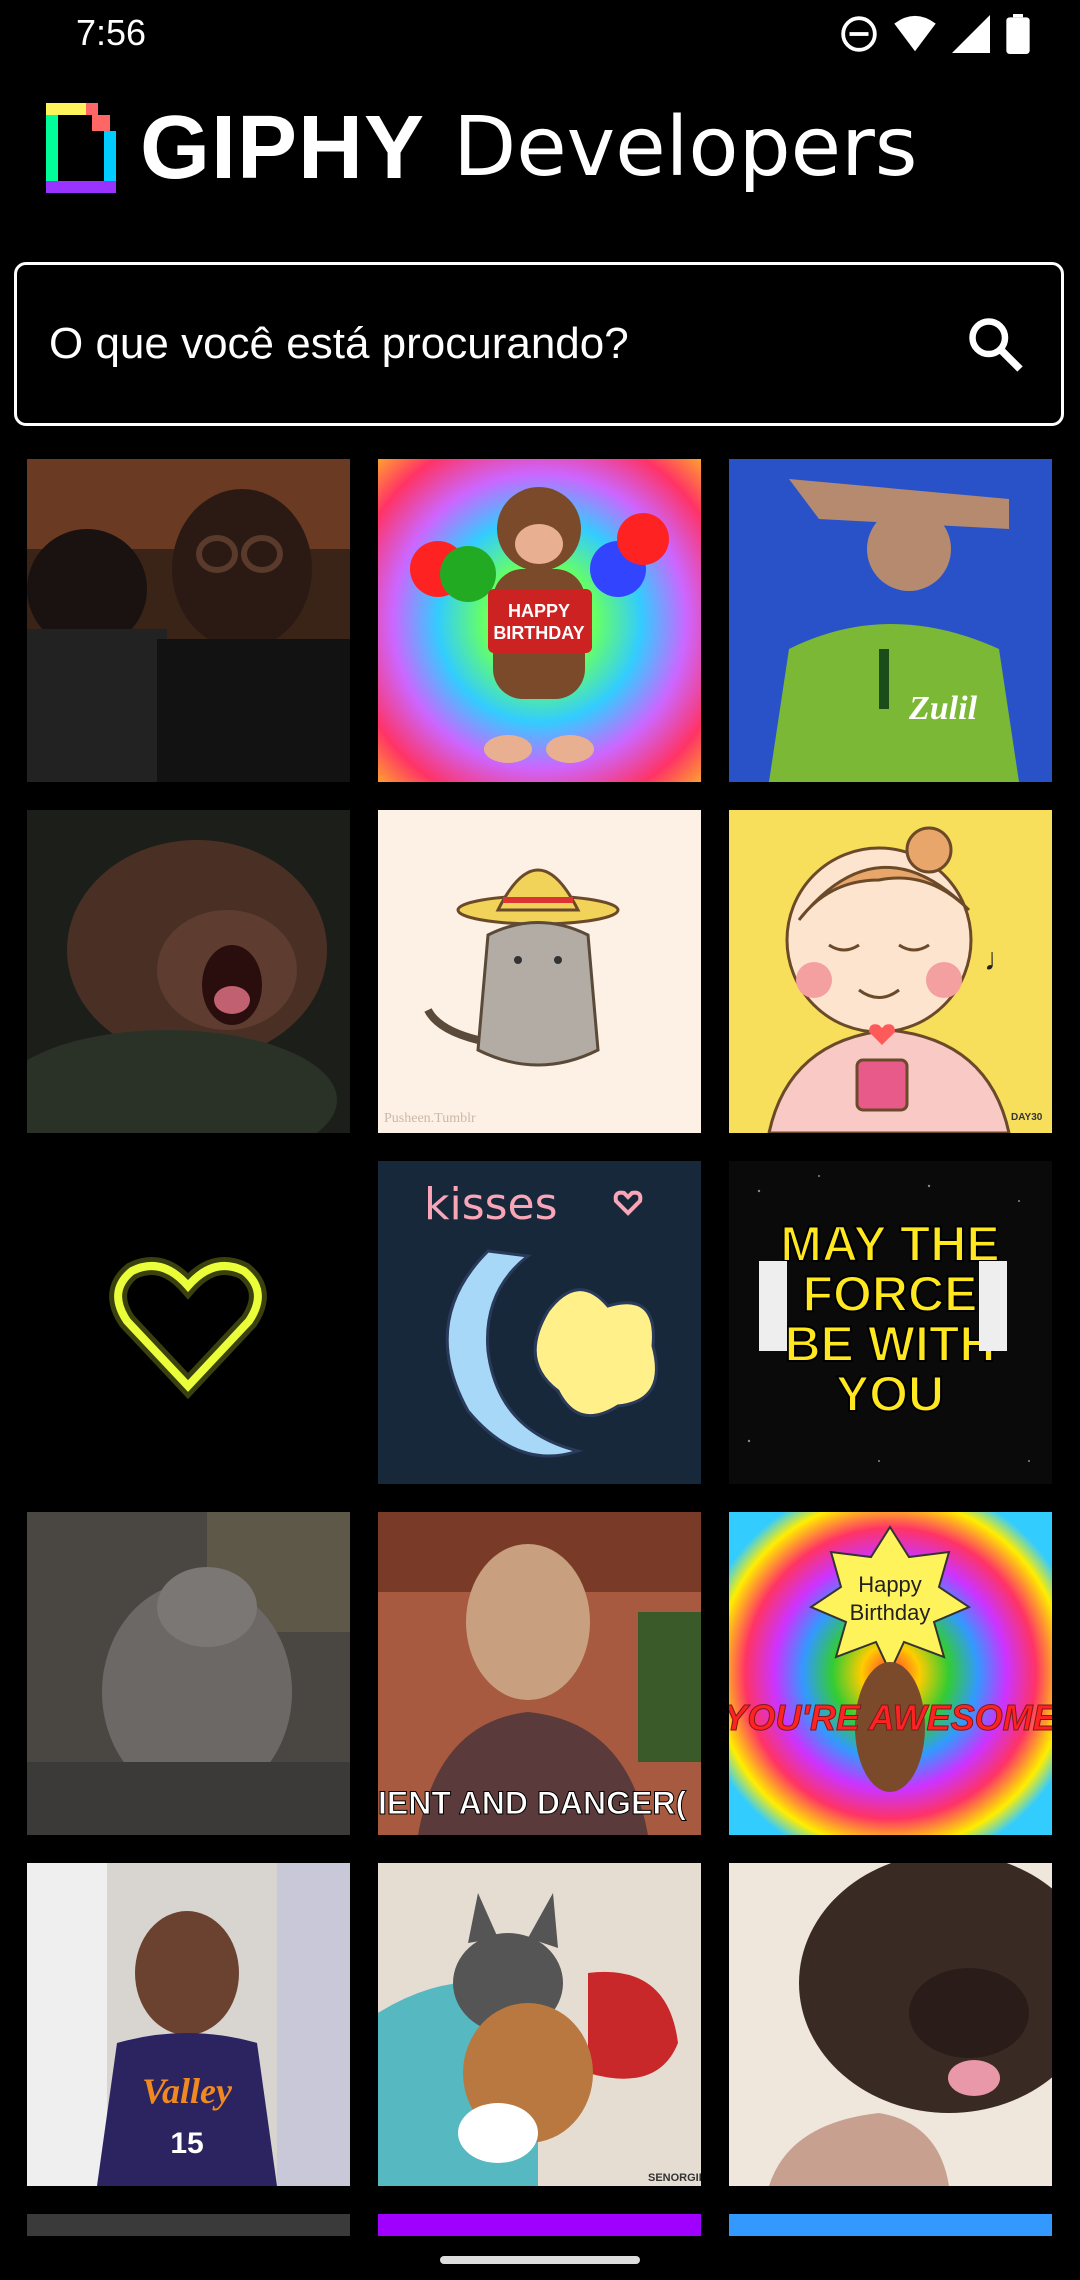 This screenshot has height=2280, width=1080. What do you see at coordinates (532, 1803) in the screenshot?
I see `svg-text: IENT AND DANGER(` at bounding box center [532, 1803].